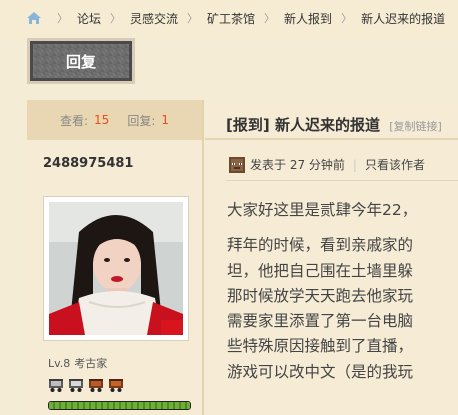 Image resolution: width=458 pixels, height=415 pixels. Describe the element at coordinates (165, 120) in the screenshot. I see `replies-count: 1` at that location.